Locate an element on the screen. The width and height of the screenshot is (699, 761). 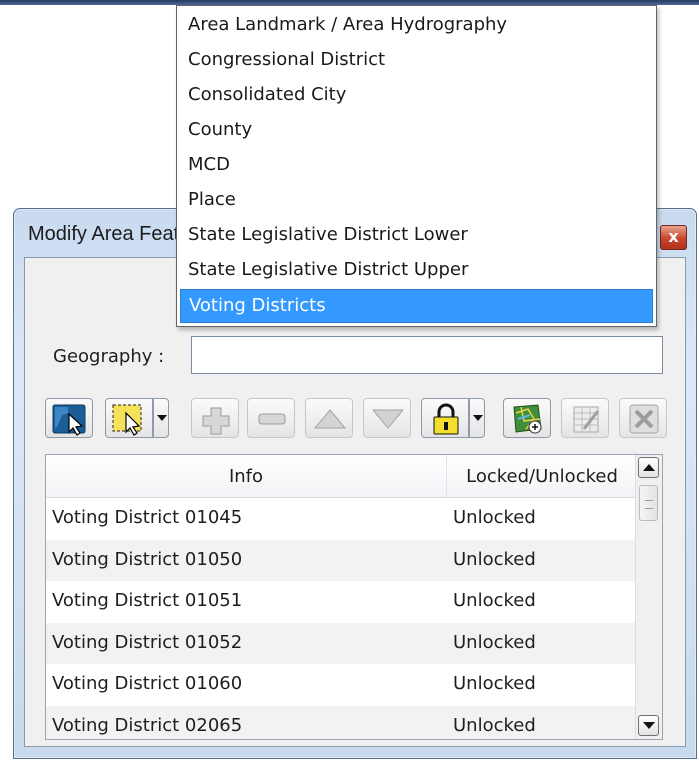
edit-table-button is located at coordinates (585, 418).